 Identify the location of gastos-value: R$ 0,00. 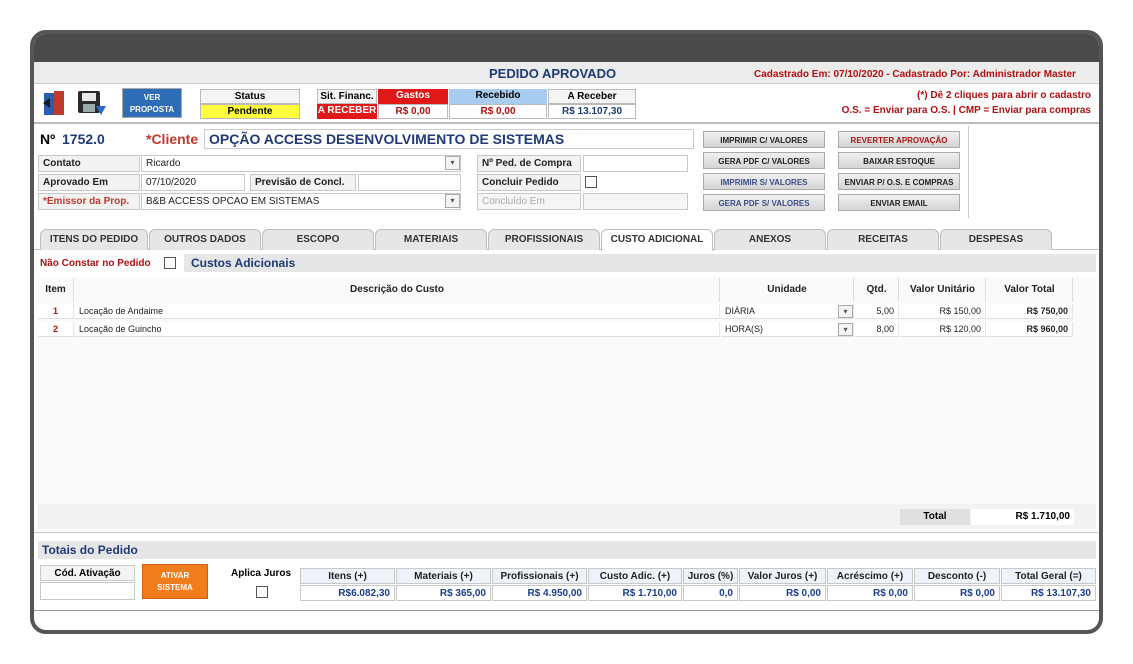
(413, 111).